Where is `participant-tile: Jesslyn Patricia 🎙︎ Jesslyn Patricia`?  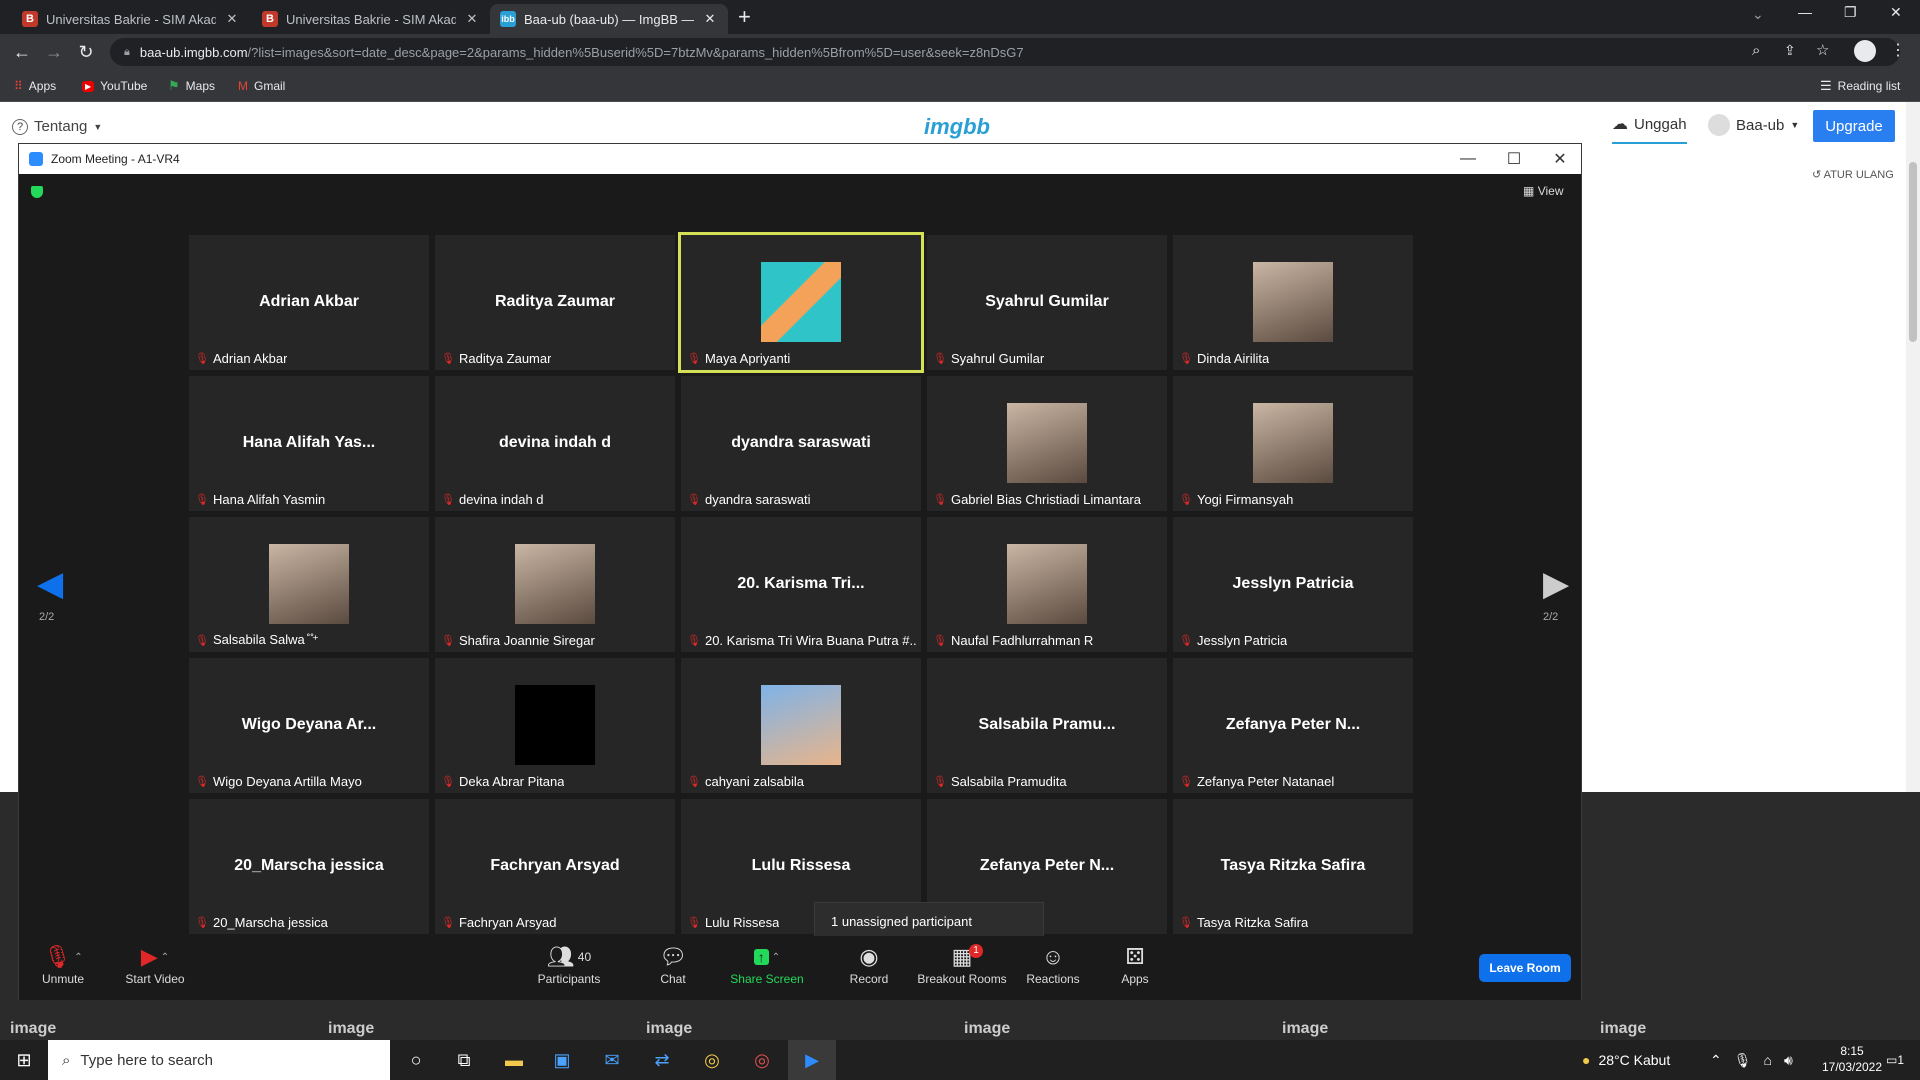 participant-tile: Jesslyn Patricia 🎙︎ Jesslyn Patricia is located at coordinates (1293, 584).